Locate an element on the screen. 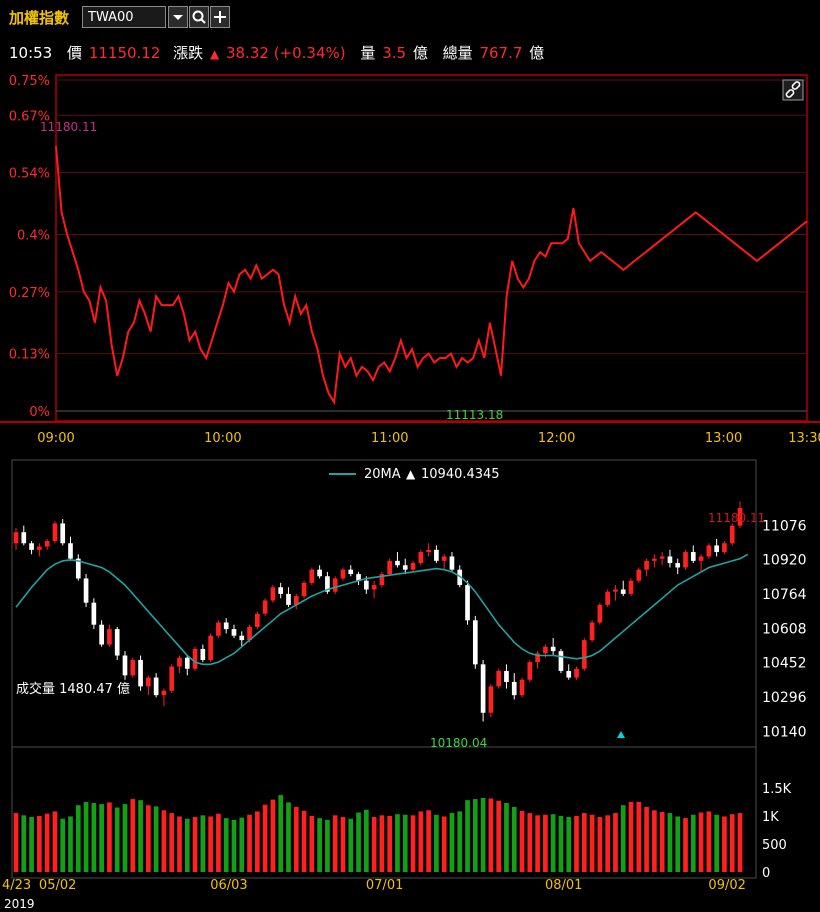 The image size is (820, 912). volume-unit: 億 is located at coordinates (420, 53).